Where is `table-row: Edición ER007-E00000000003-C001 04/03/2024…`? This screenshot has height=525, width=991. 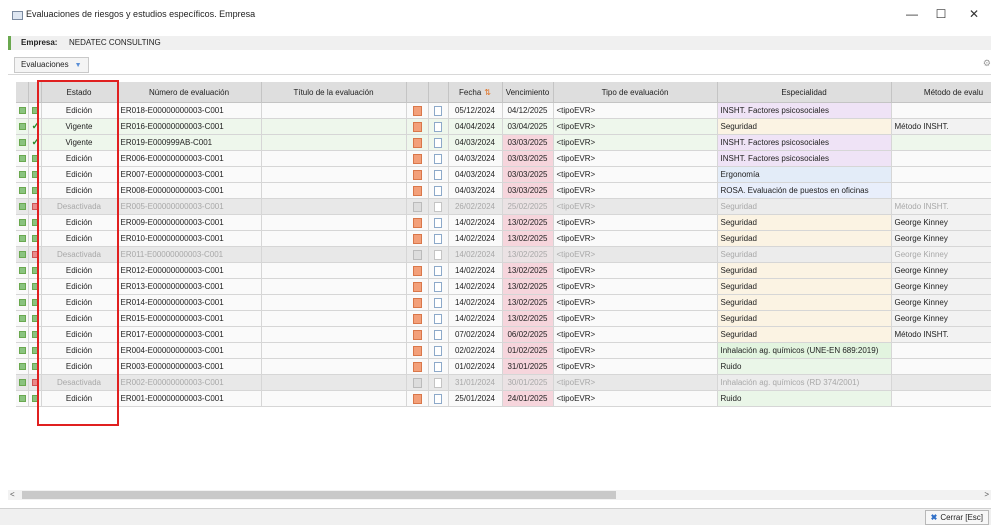 table-row: Edición ER007-E00000000003-C001 04/03/2024… is located at coordinates (503, 174).